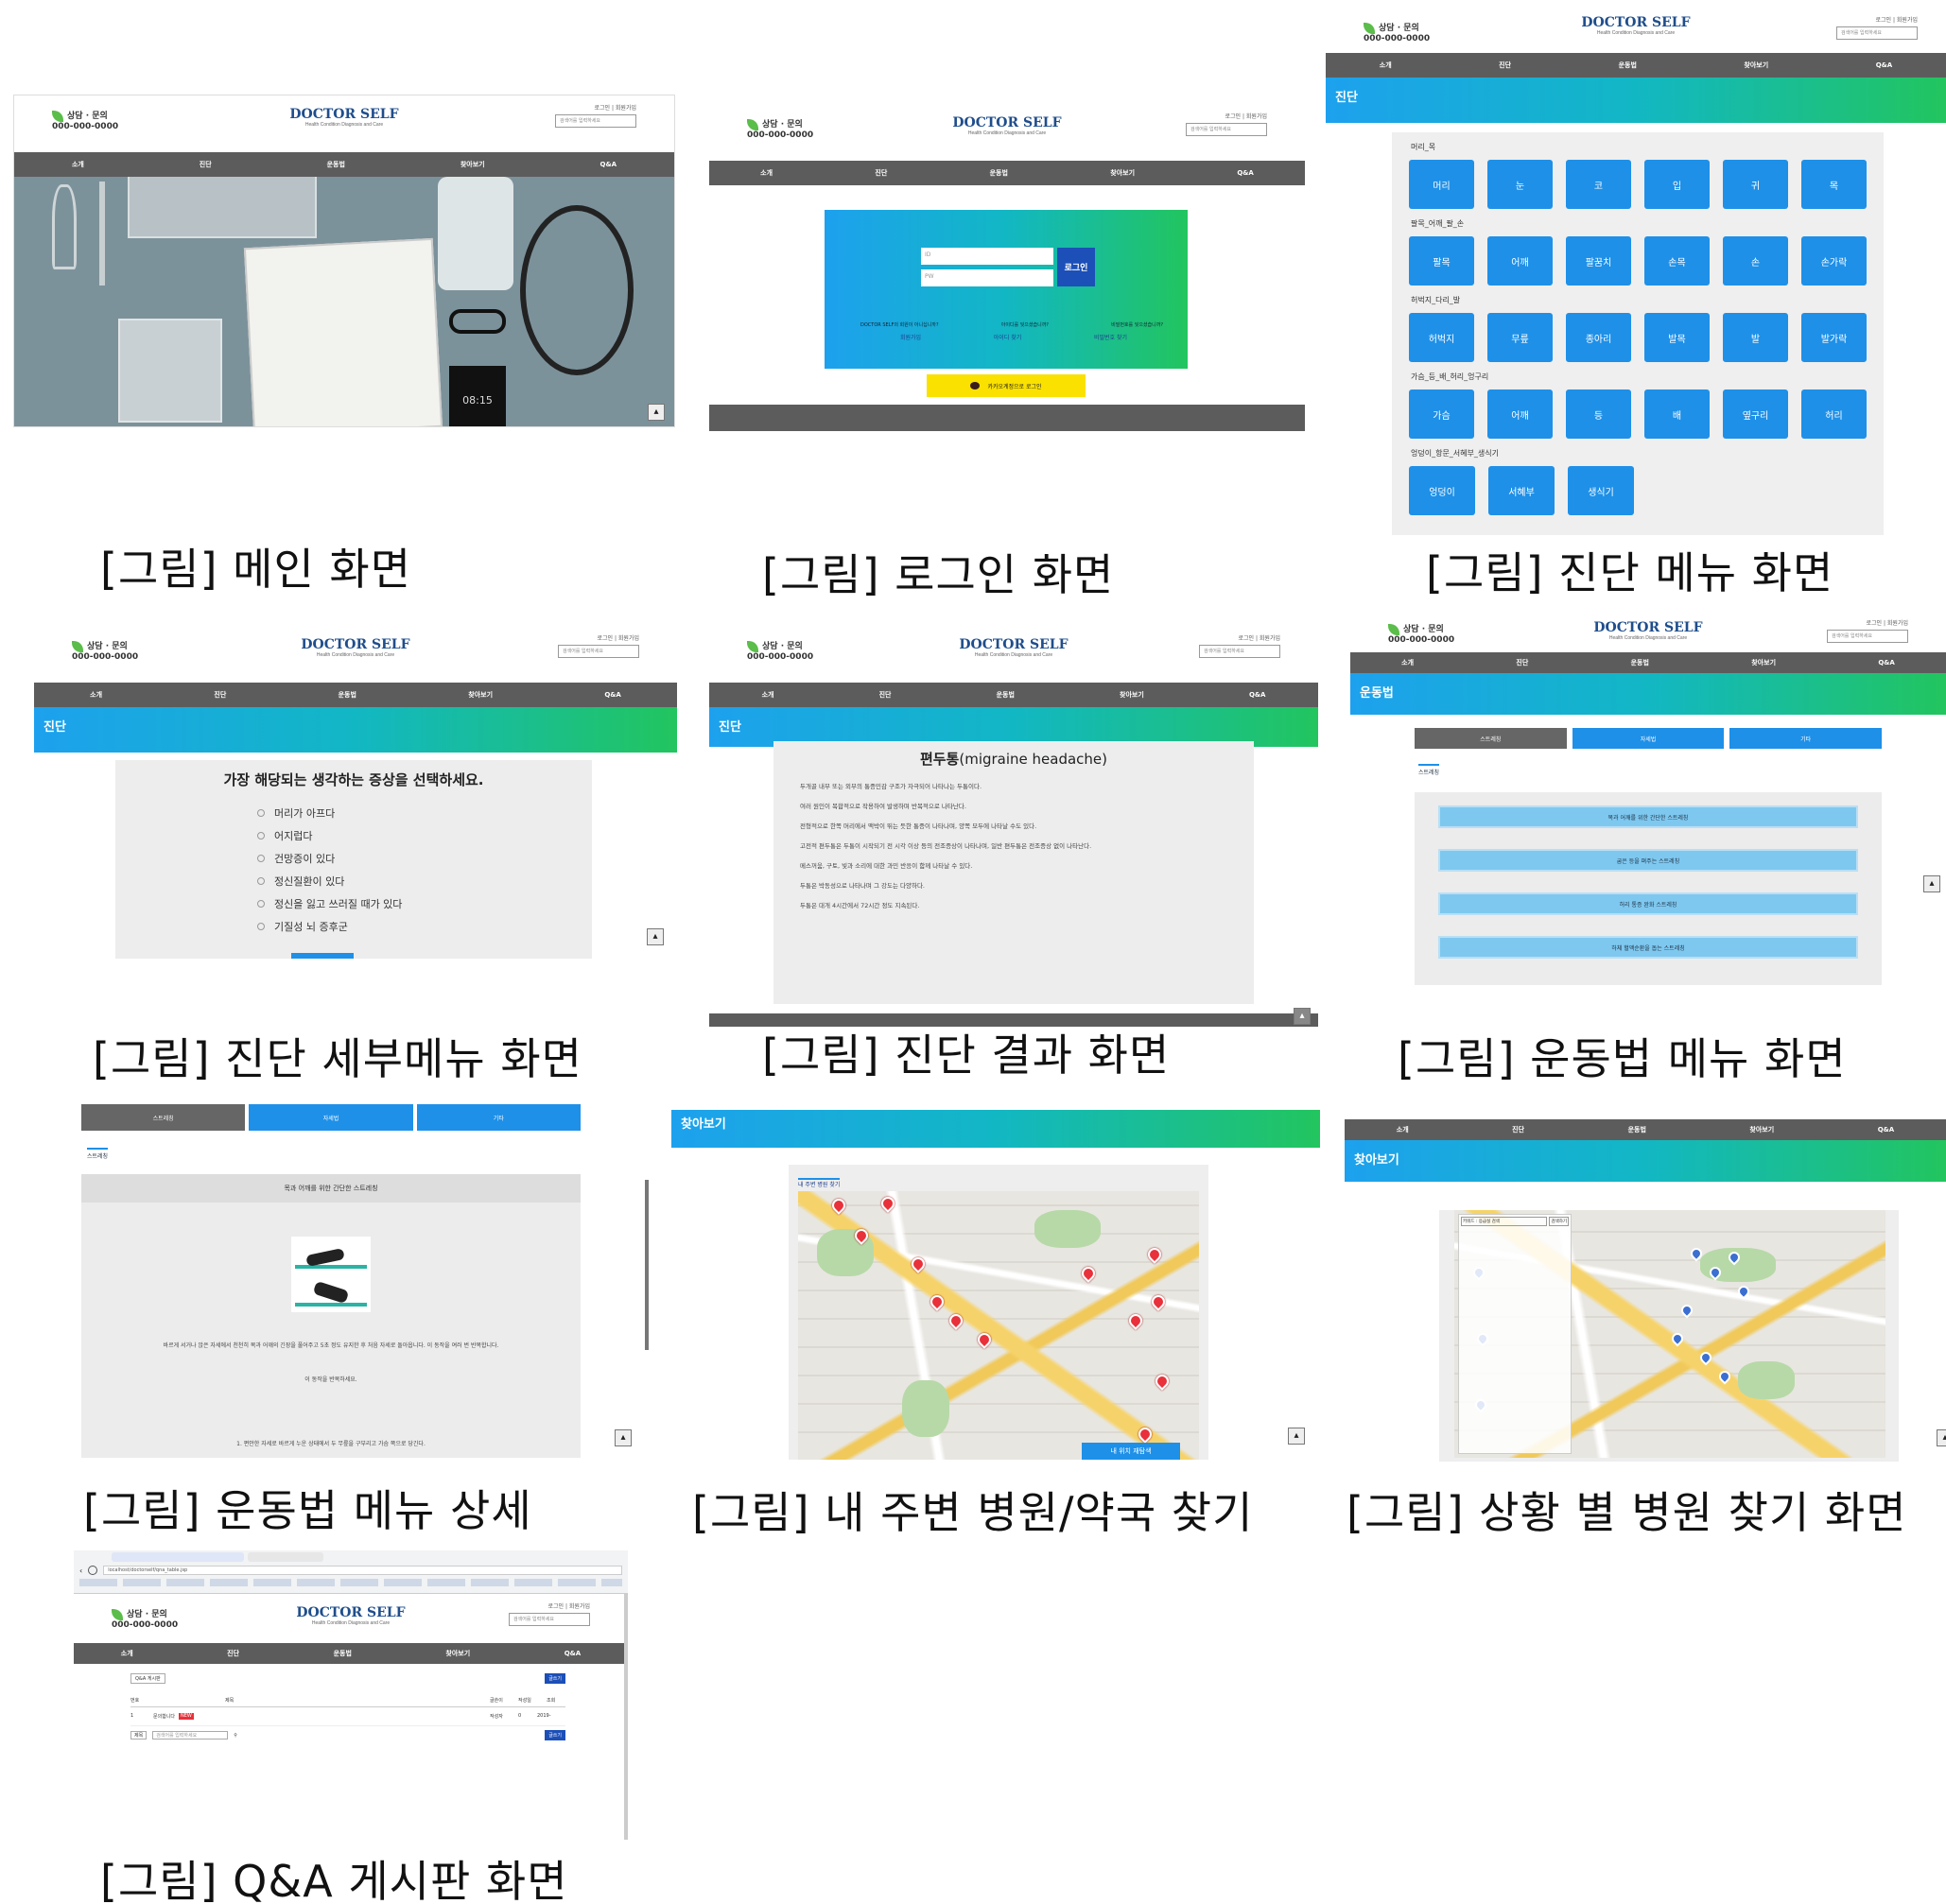 Image resolution: width=1946 pixels, height=1904 pixels. I want to click on home-icon, so click(93, 1571).